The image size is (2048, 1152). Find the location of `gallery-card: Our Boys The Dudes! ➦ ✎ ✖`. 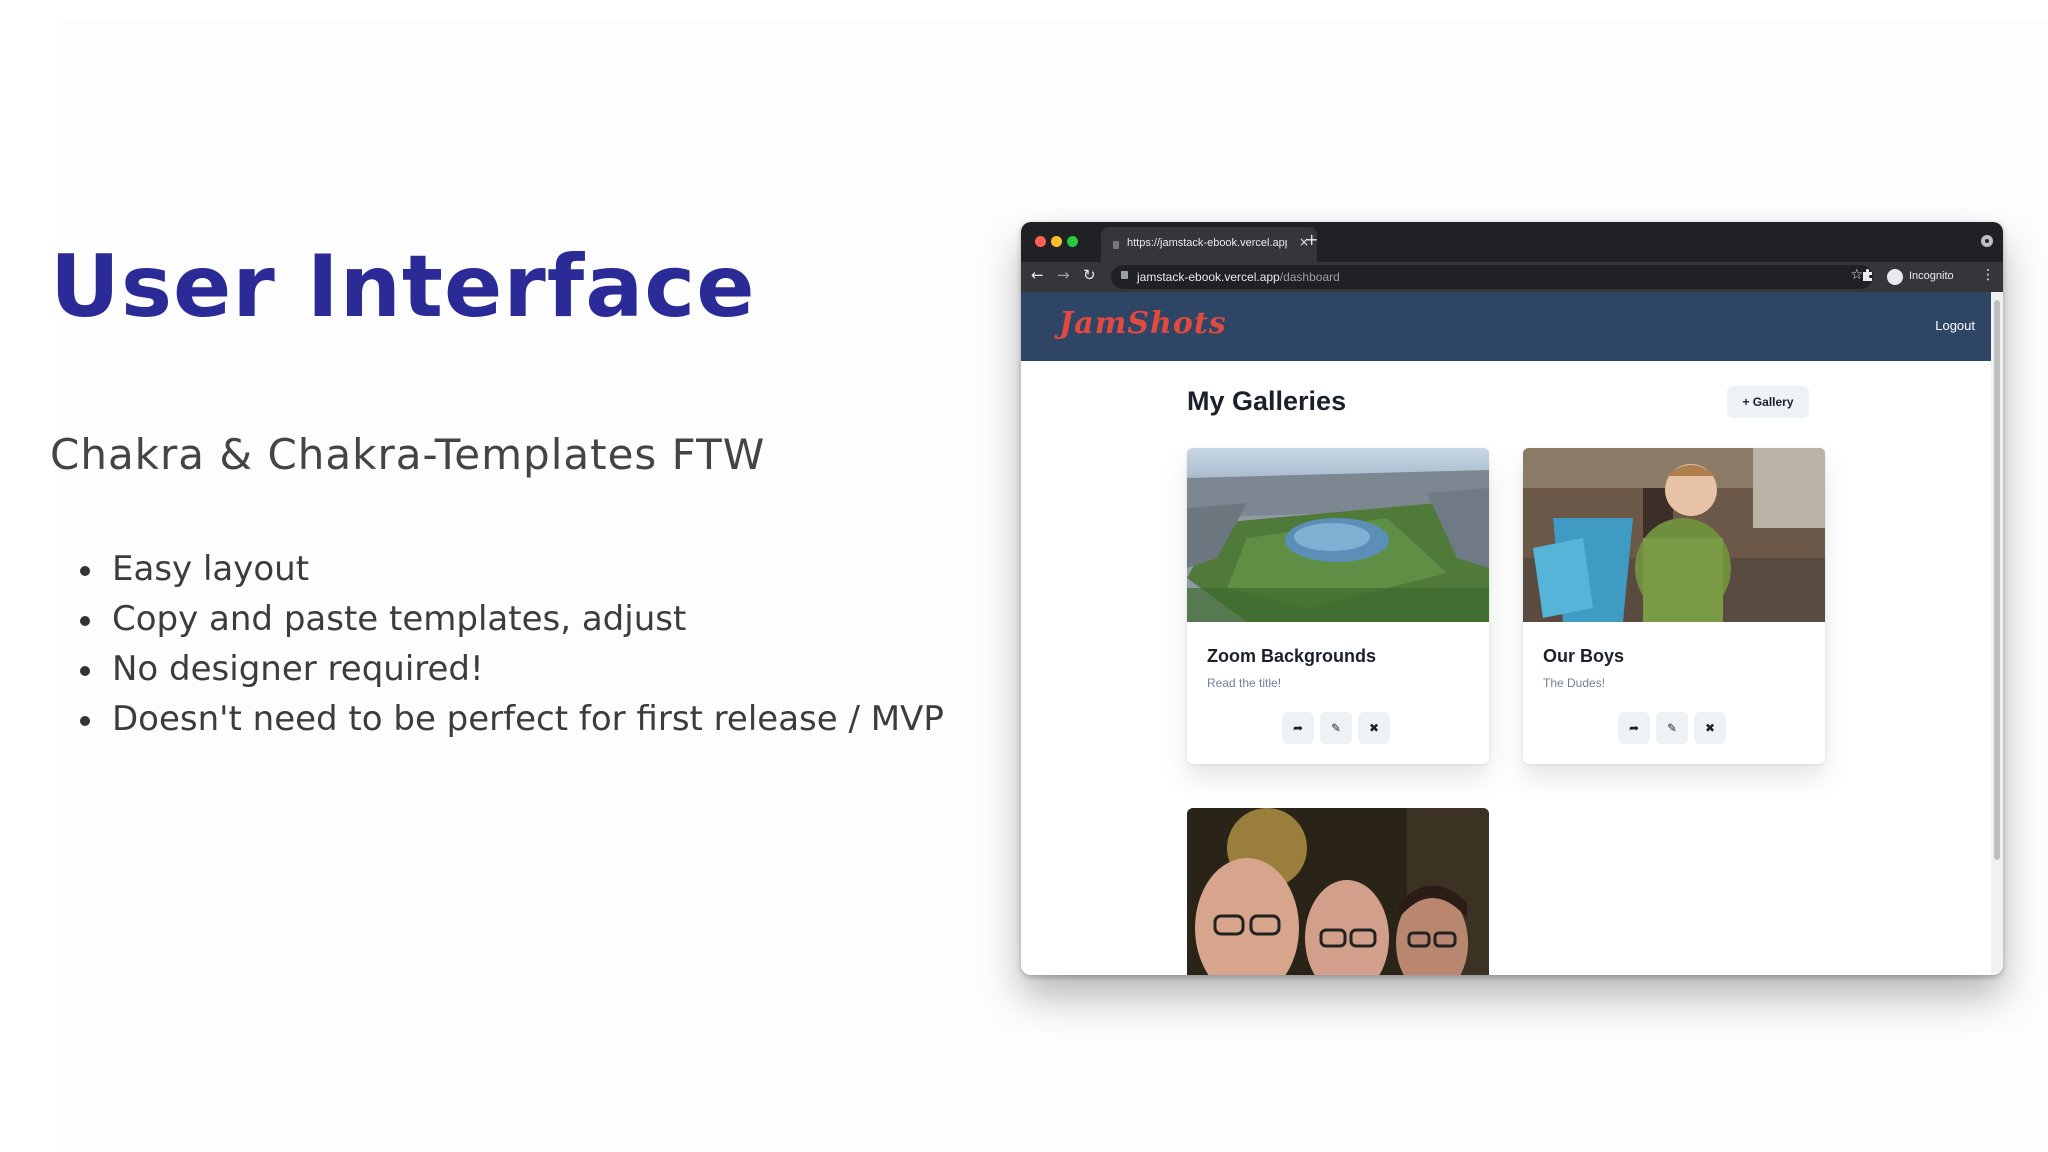

gallery-card: Our Boys The Dudes! ➦ ✎ ✖ is located at coordinates (1674, 606).